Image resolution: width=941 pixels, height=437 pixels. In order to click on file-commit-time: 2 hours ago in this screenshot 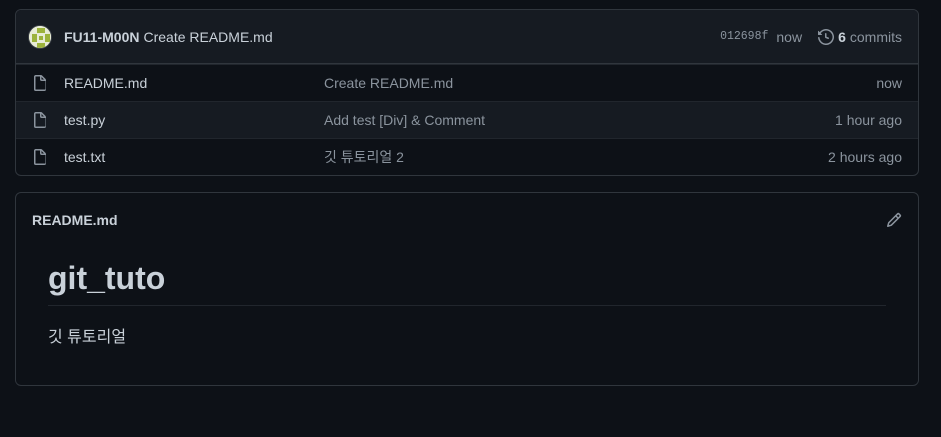, I will do `click(865, 157)`.